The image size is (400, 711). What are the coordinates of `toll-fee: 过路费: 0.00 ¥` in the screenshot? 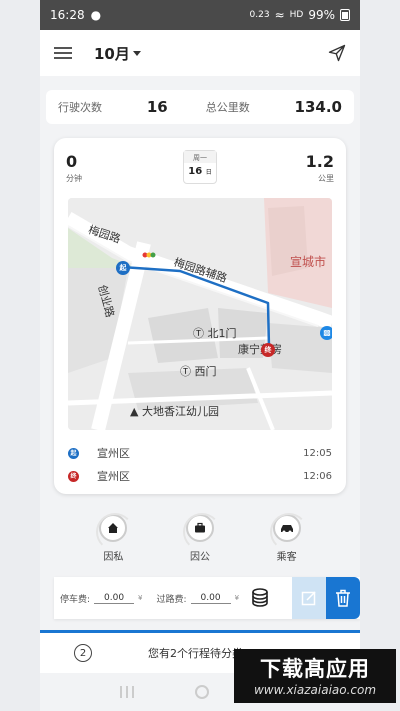 It's located at (198, 598).